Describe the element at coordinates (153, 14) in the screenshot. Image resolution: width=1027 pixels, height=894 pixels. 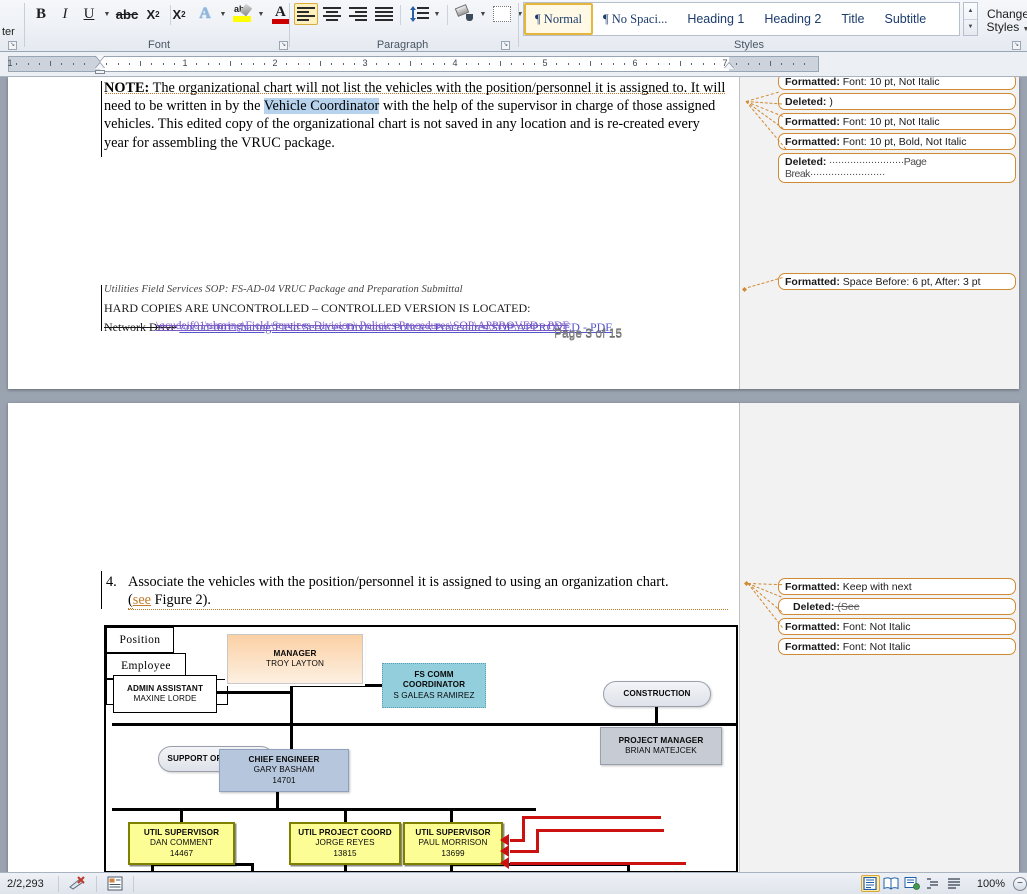
I see `subscript-button: X2` at that location.